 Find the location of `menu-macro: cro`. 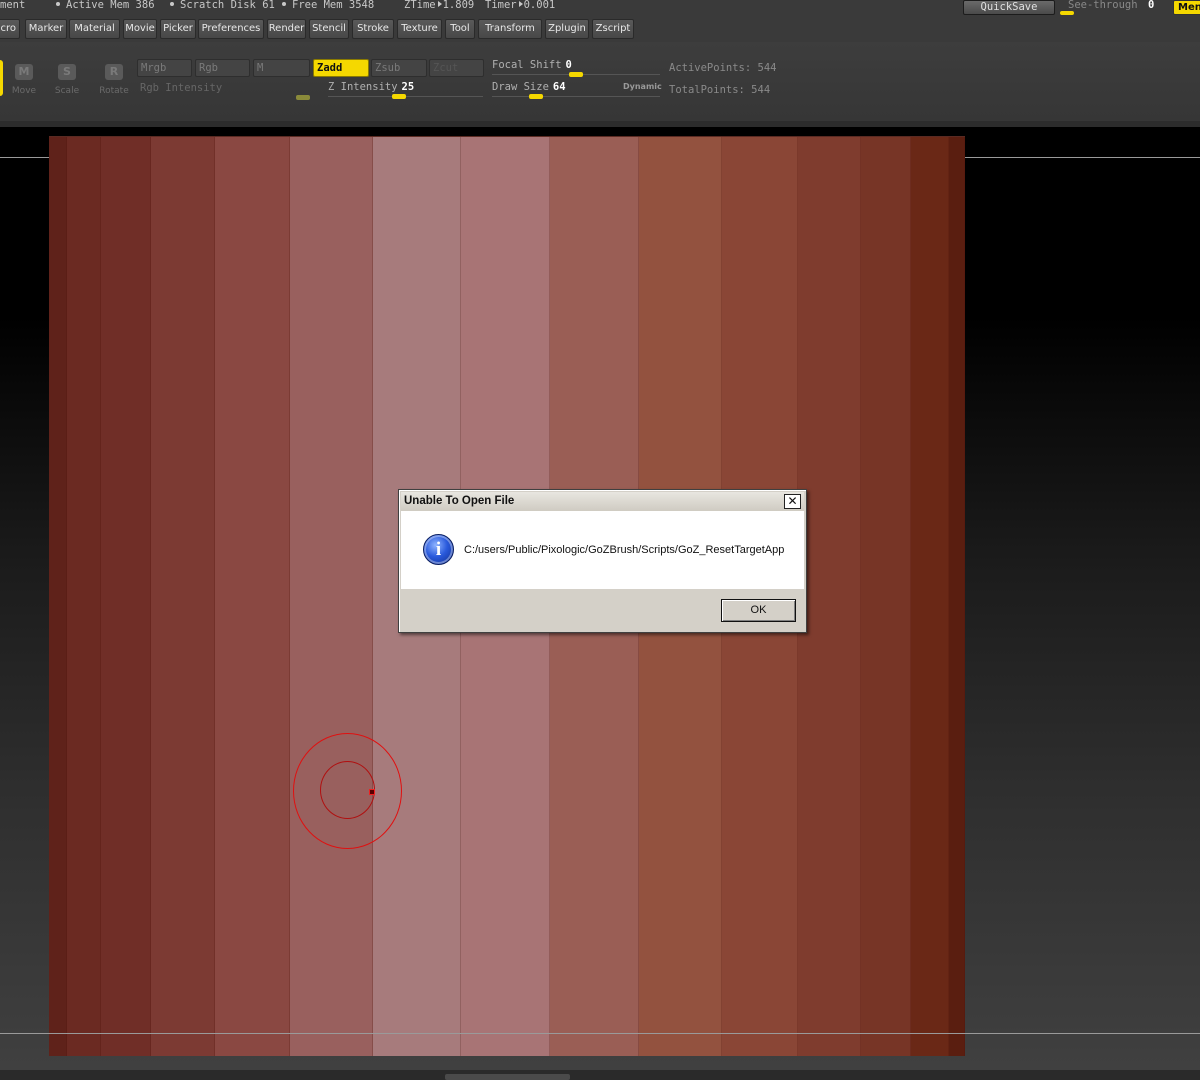

menu-macro: cro is located at coordinates (10, 29).